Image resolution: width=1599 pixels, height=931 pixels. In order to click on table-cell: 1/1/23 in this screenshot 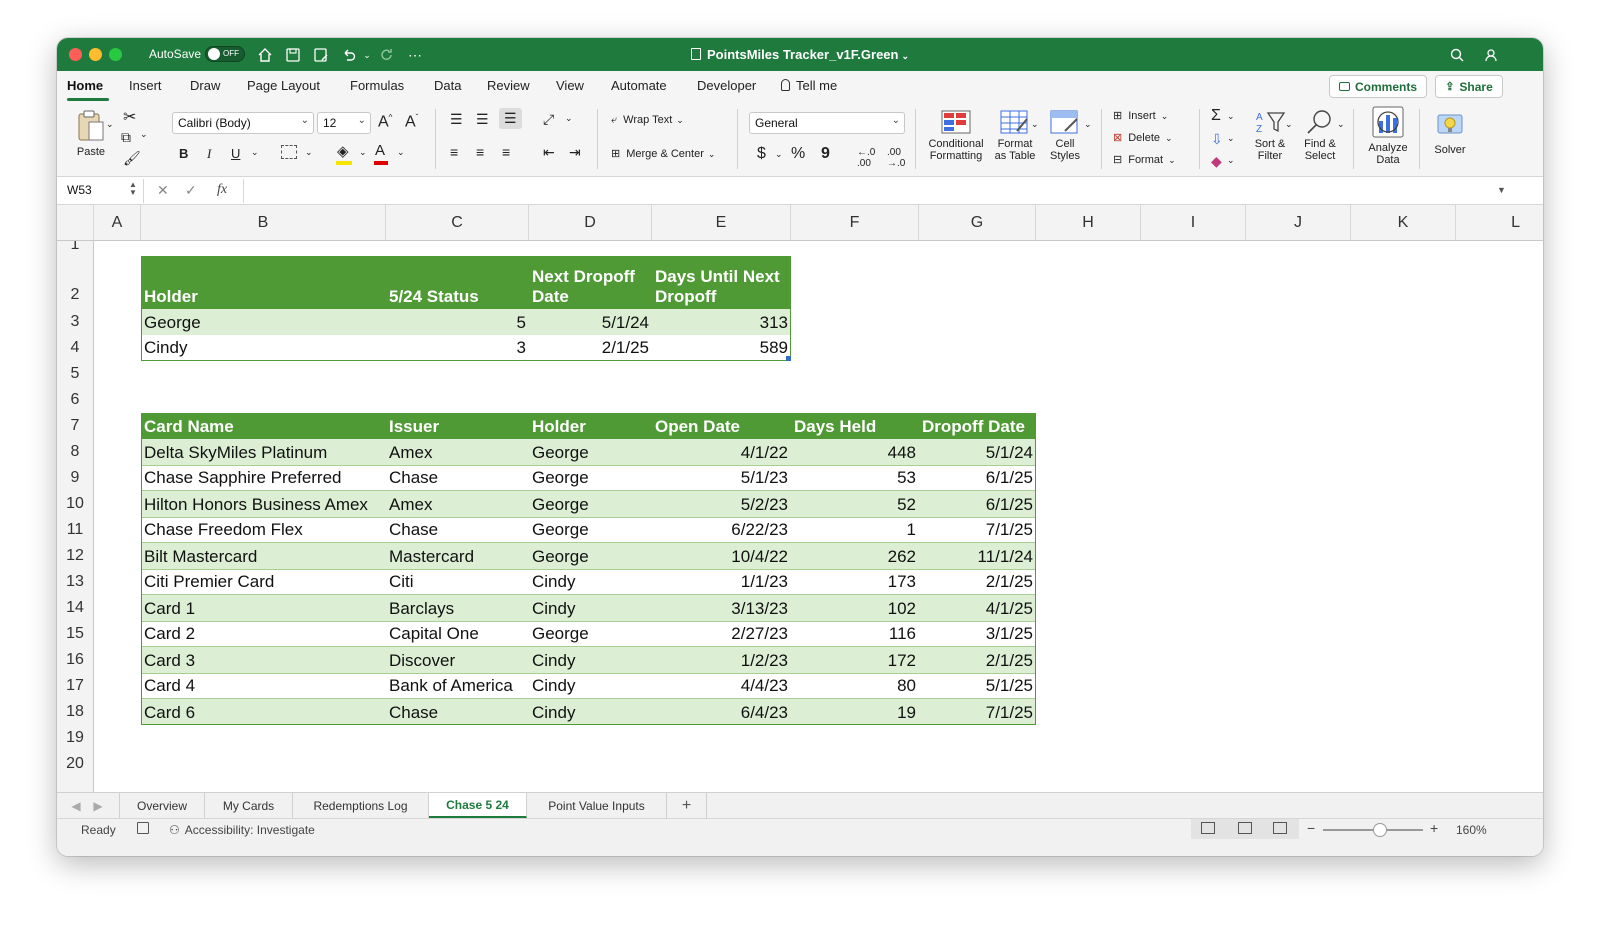, I will do `click(721, 582)`.